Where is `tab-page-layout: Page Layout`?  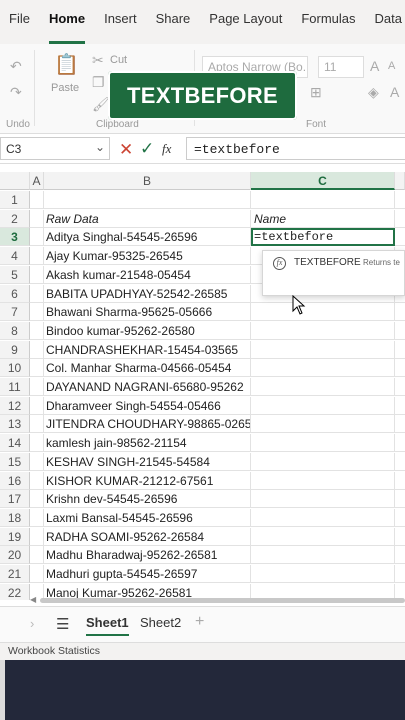
tab-page-layout: Page Layout is located at coordinates (245, 25).